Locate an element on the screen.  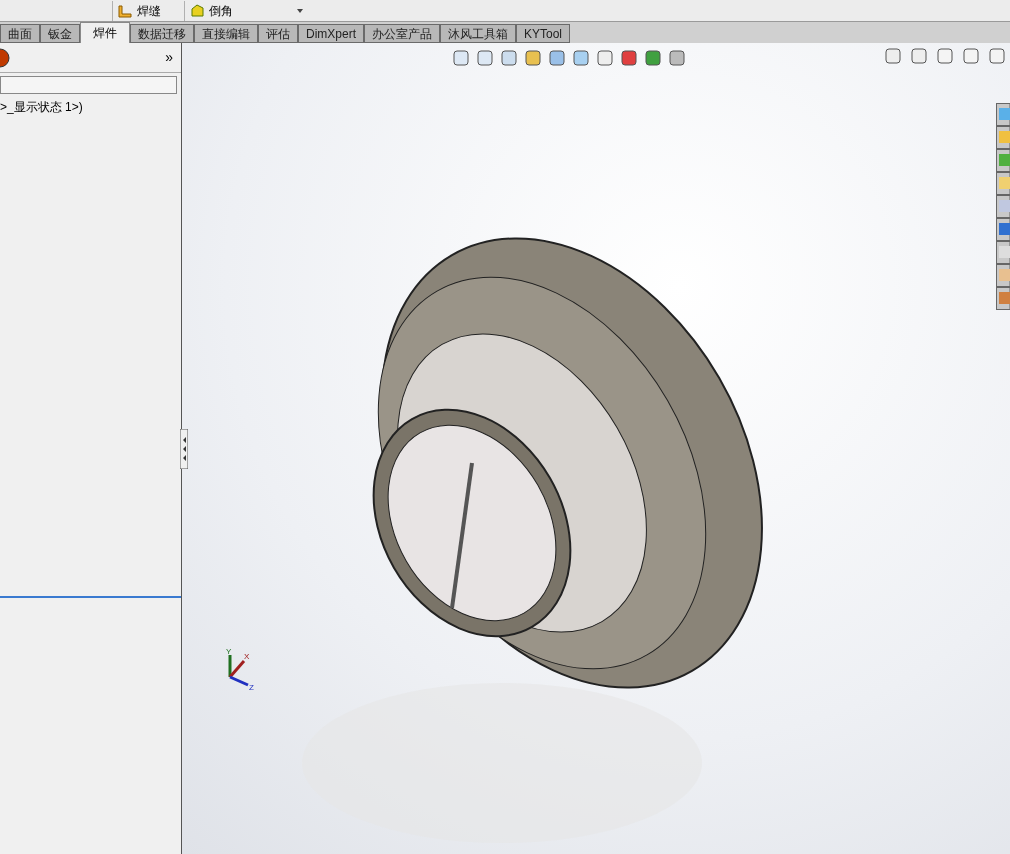
ribbon-tab: 办公室产品 is located at coordinates (402, 33).